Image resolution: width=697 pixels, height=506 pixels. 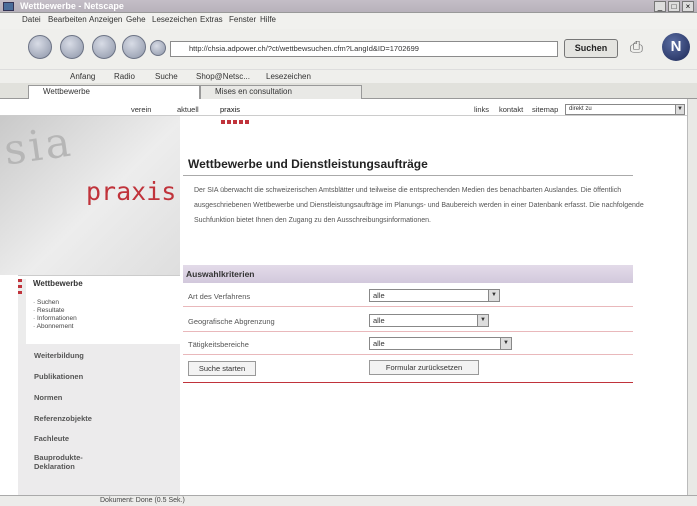 I want to click on bookmark-radio: Radio, so click(x=124, y=77).